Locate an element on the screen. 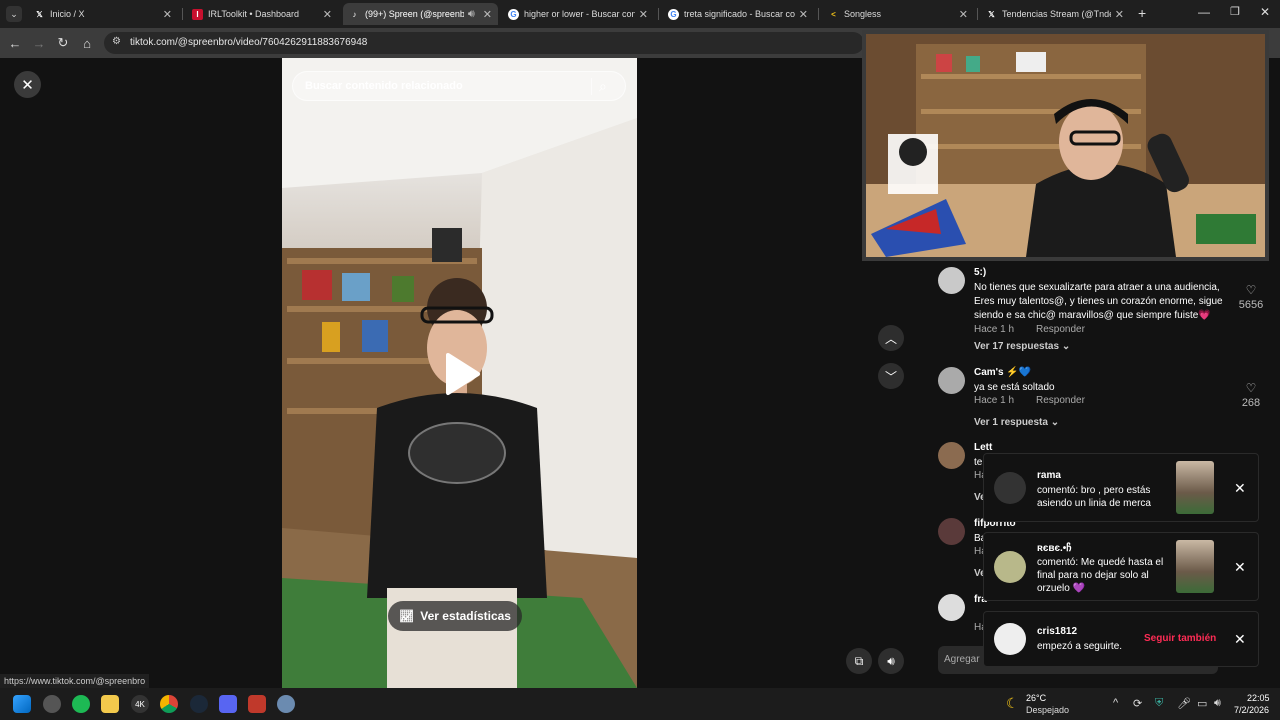  clock-time: 22:05 is located at coordinates (1258, 698).